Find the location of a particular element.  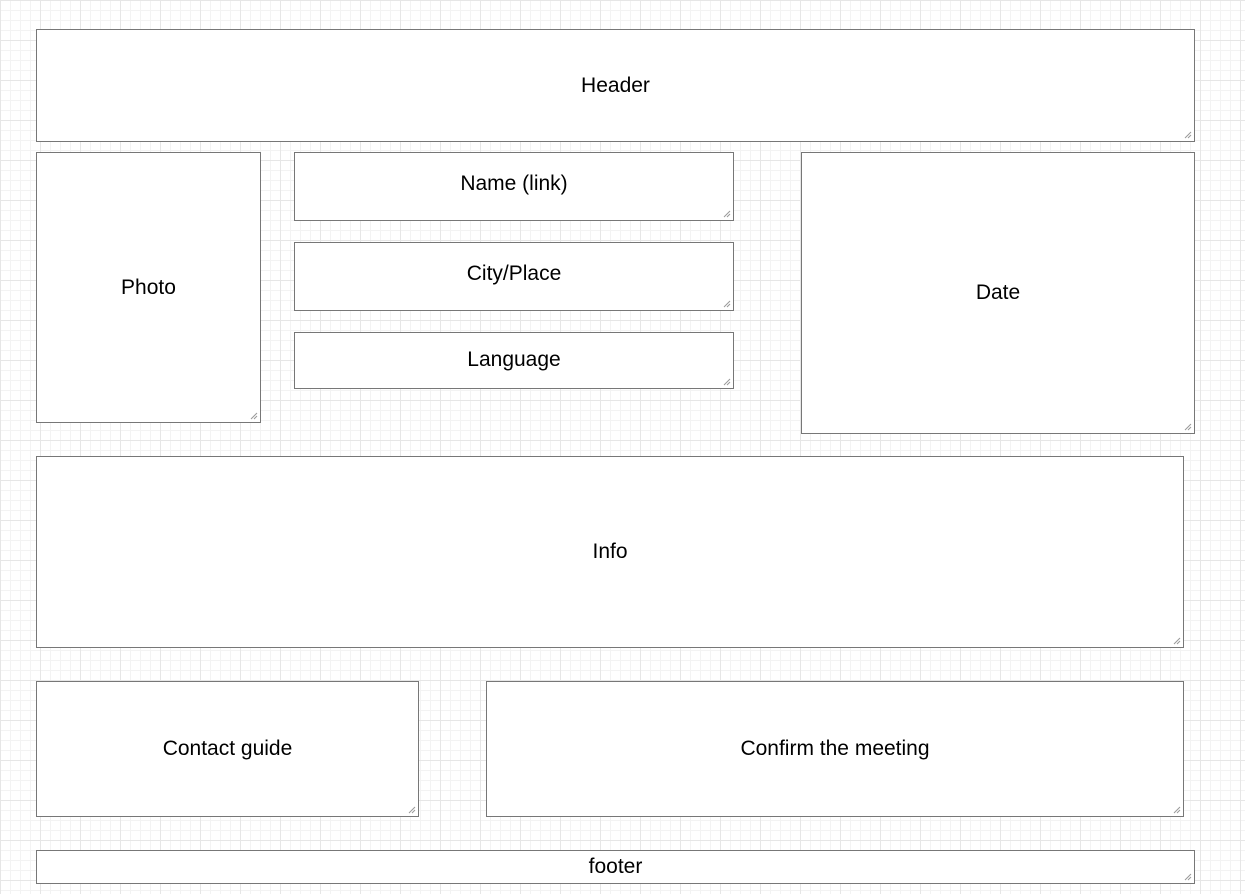

name-link-box: Name (link) is located at coordinates (514, 186).